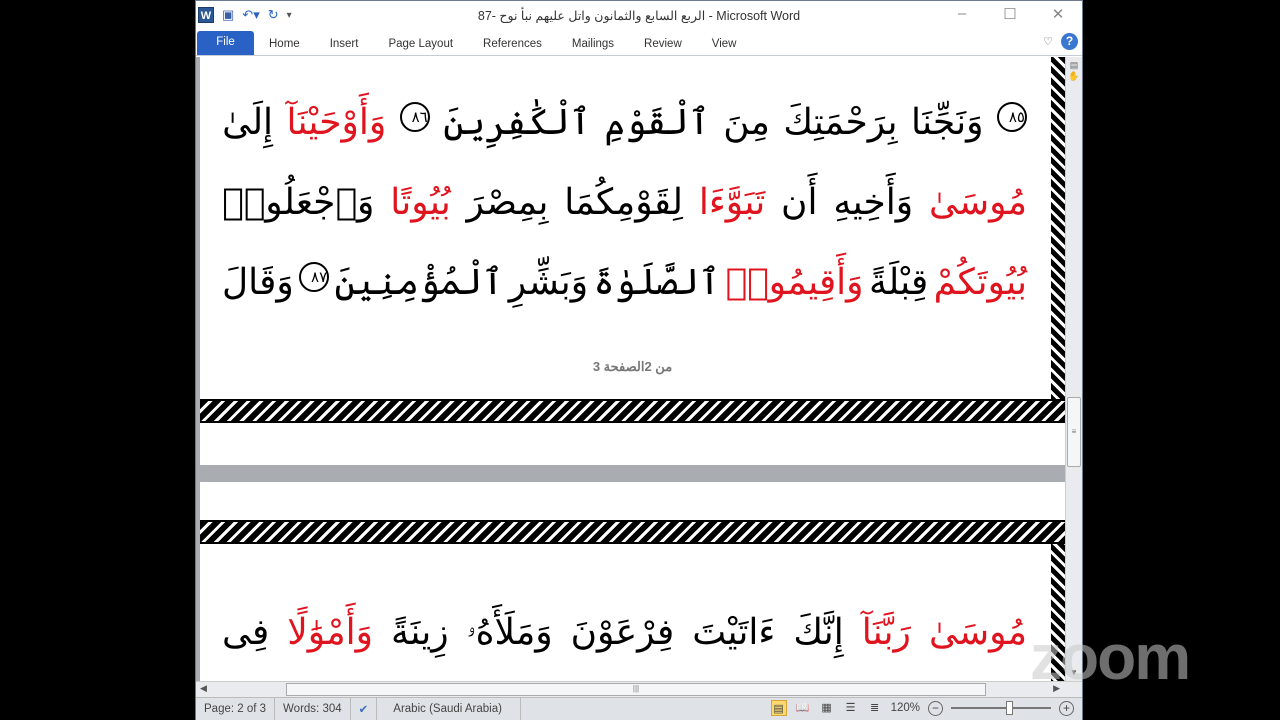  I want to click on quran-word: وَبَشِّرِ, so click(548, 282).